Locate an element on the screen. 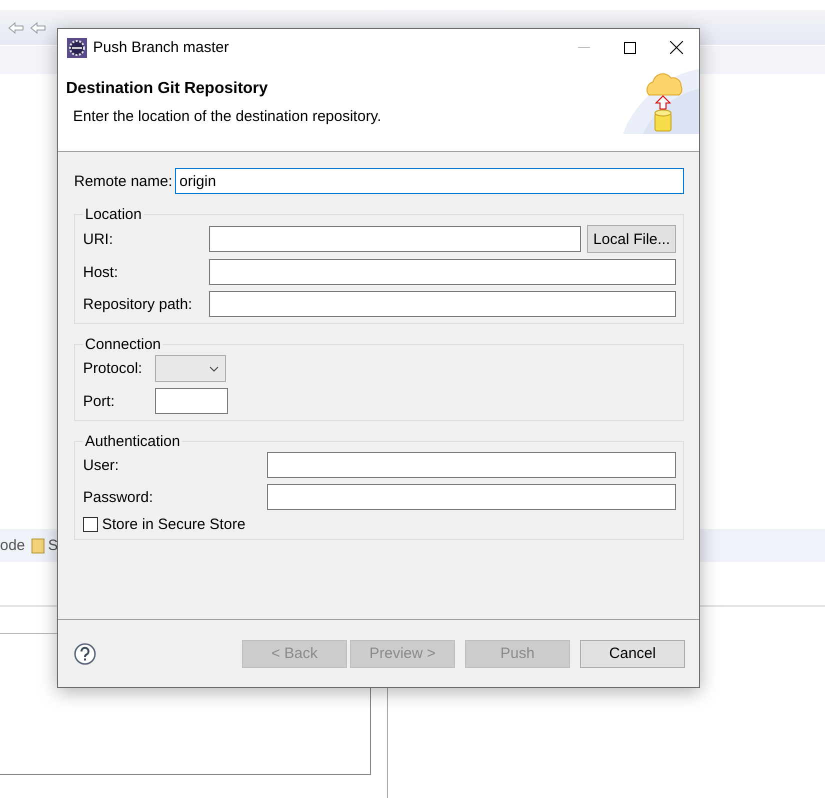 This screenshot has width=825, height=798. field-label: Protocol: is located at coordinates (113, 368).